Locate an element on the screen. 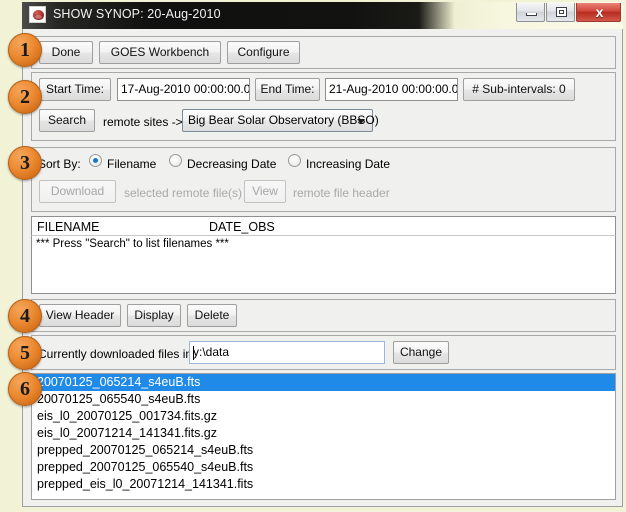 The width and height of the screenshot is (626, 512). solar-app-icon-glyph is located at coordinates (38, 15).